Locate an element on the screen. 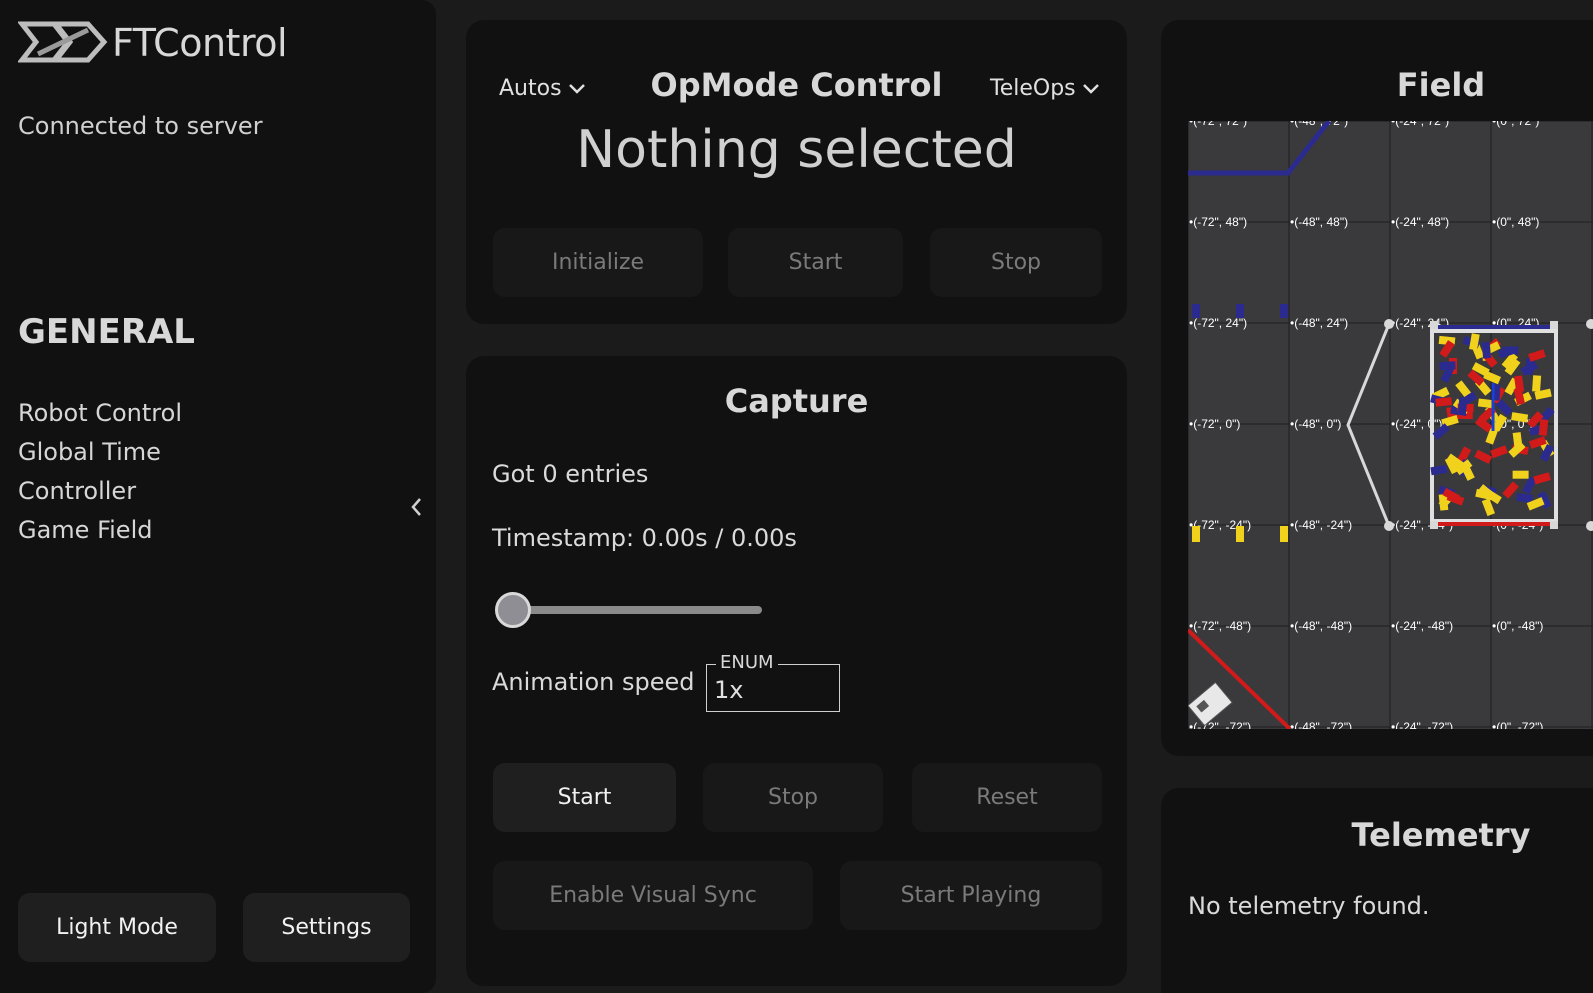  enable-visual-sync-button: Enable Visual Sync is located at coordinates (653, 895).